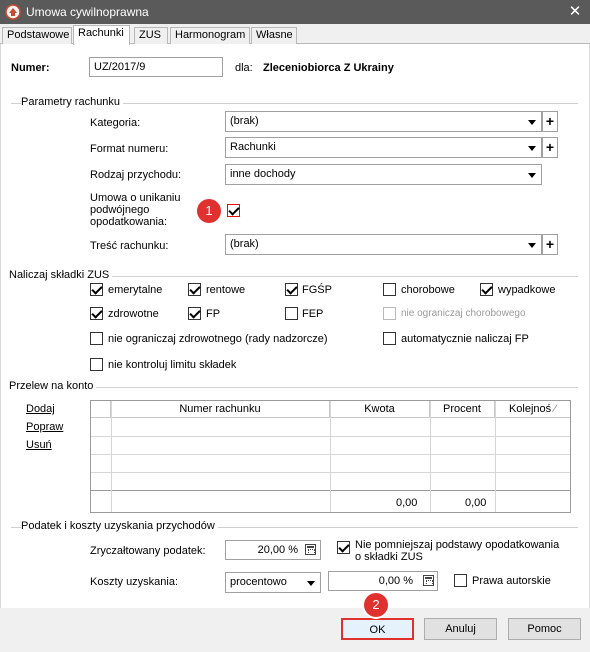 Image resolution: width=590 pixels, height=652 pixels. I want to click on app-icon, so click(13, 12).